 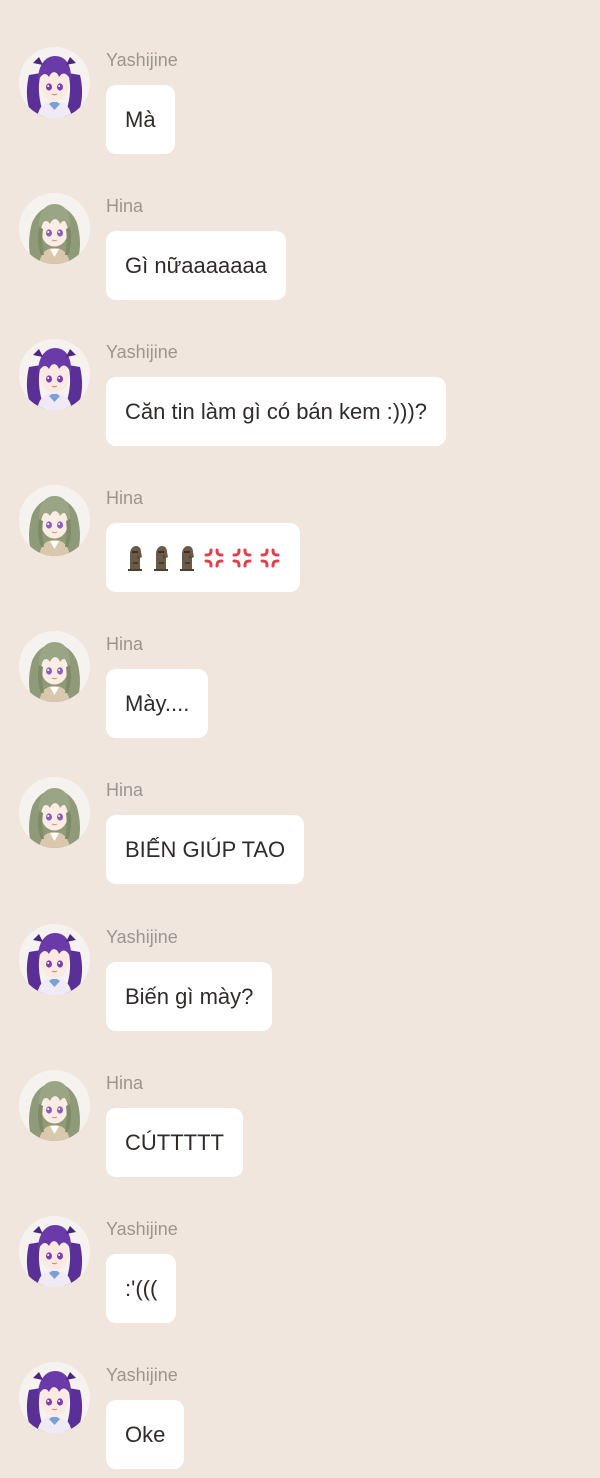 I want to click on message-bubble: Oke, so click(x=145, y=1434).